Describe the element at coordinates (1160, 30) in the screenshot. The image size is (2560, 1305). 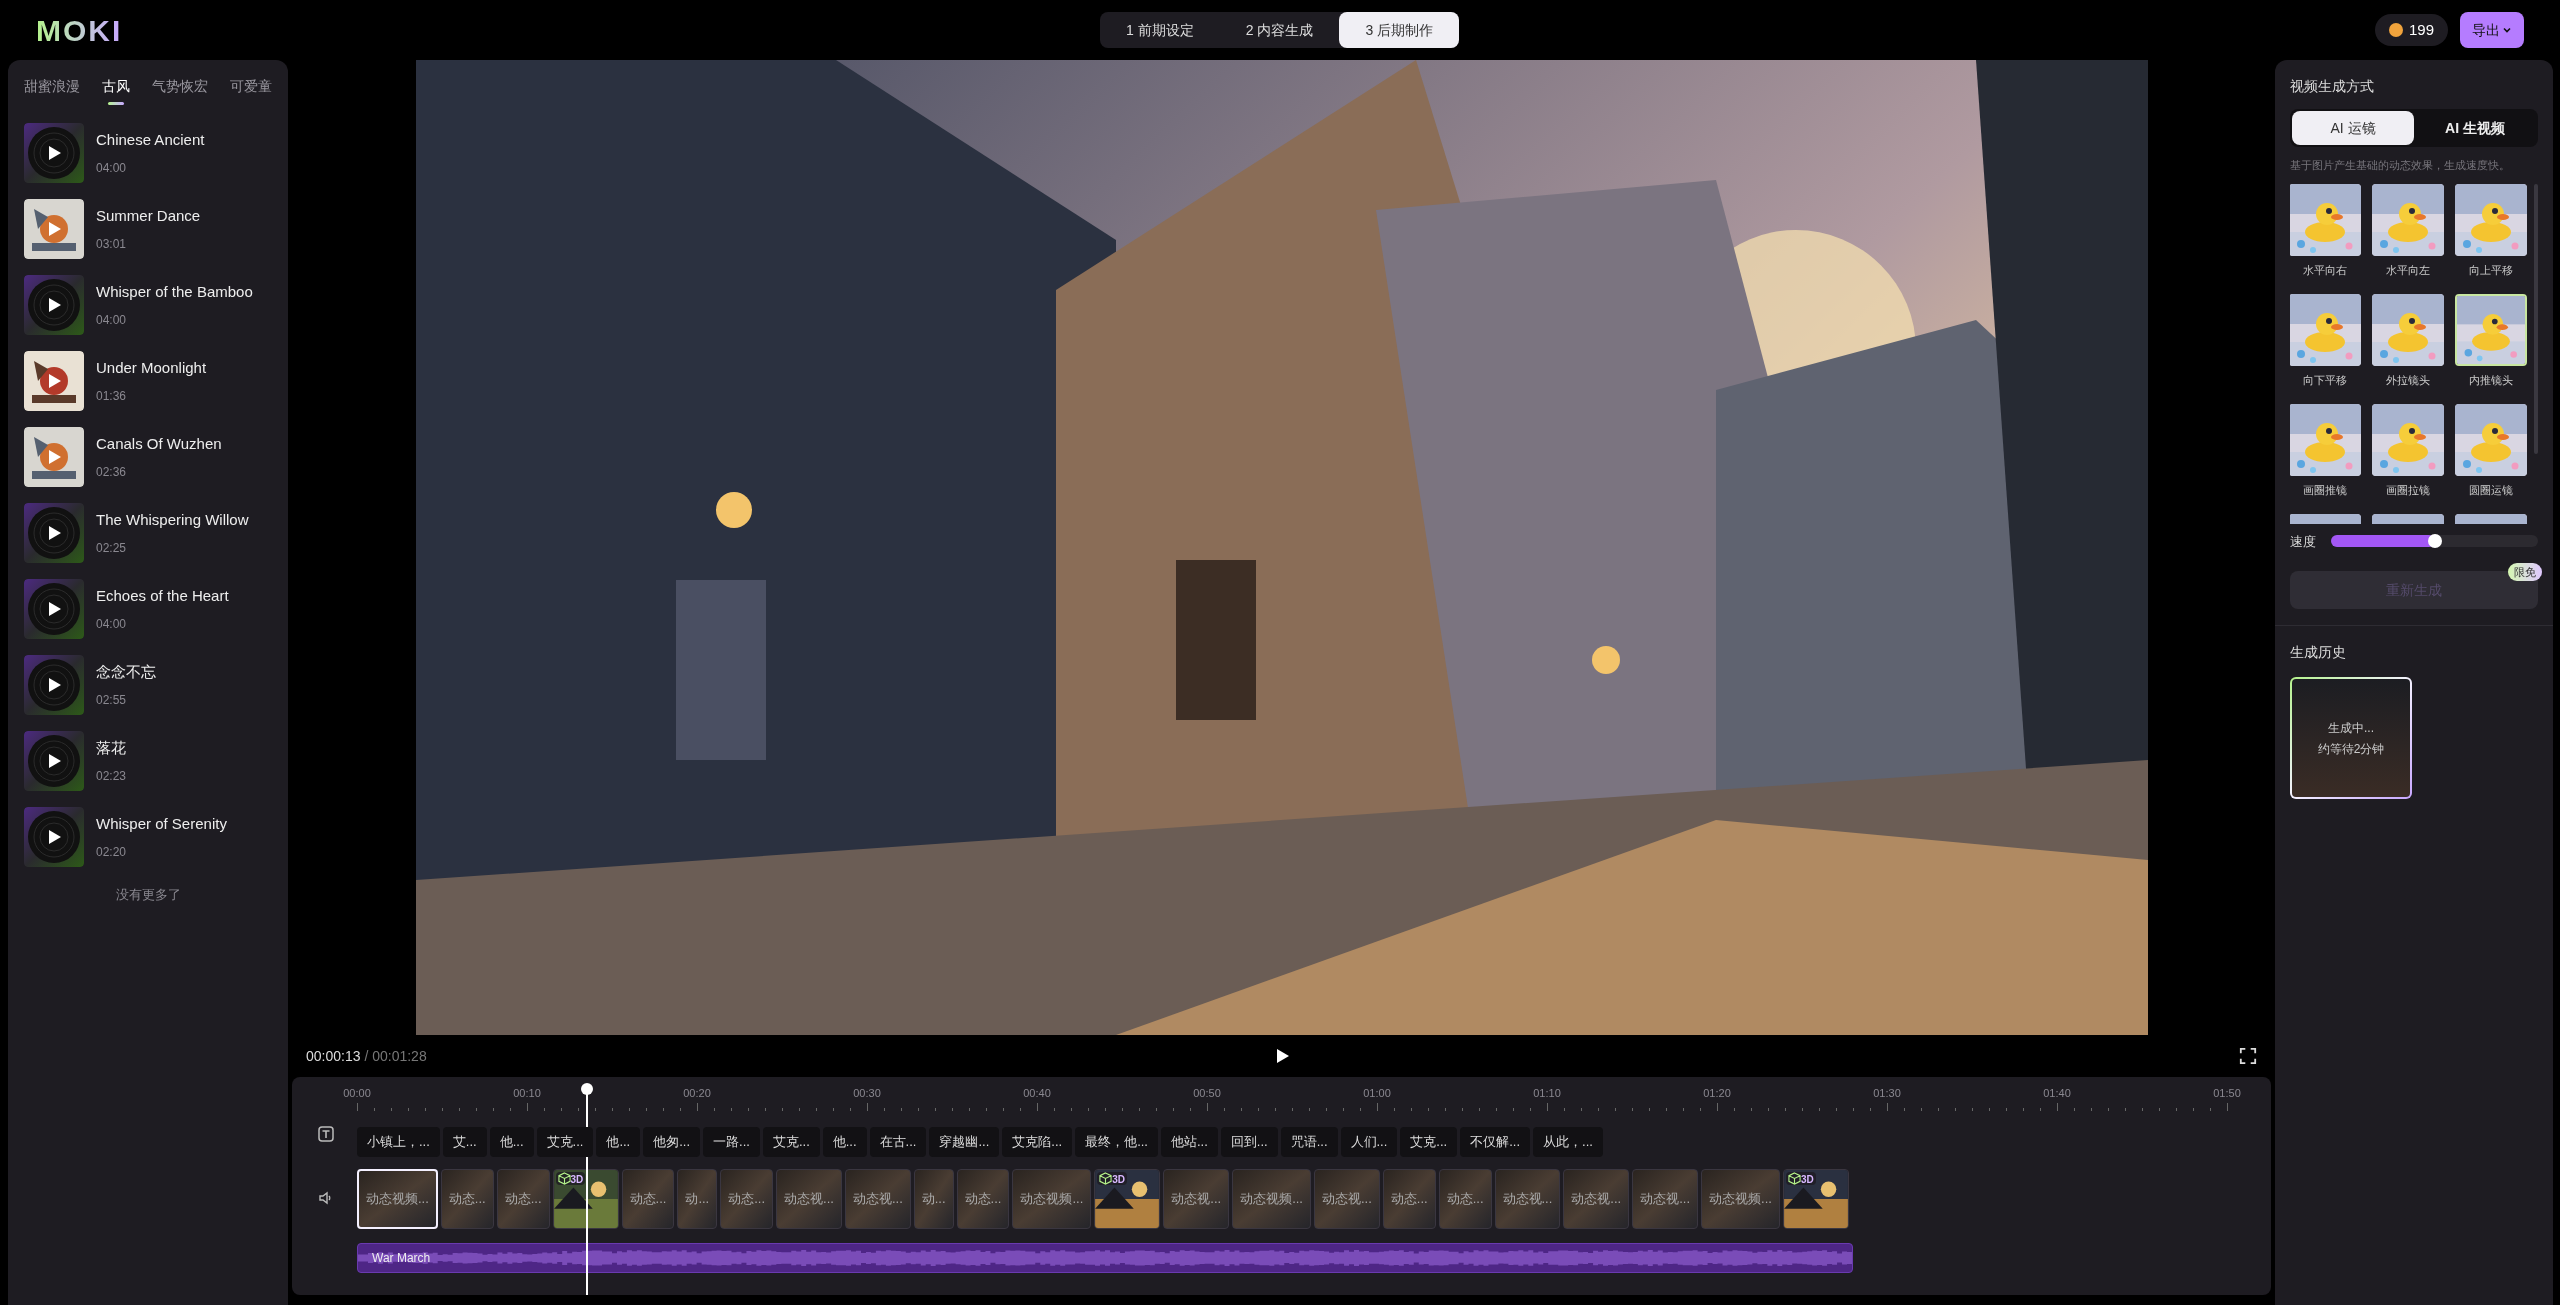
I see `step-tab: 1 前期设定` at that location.